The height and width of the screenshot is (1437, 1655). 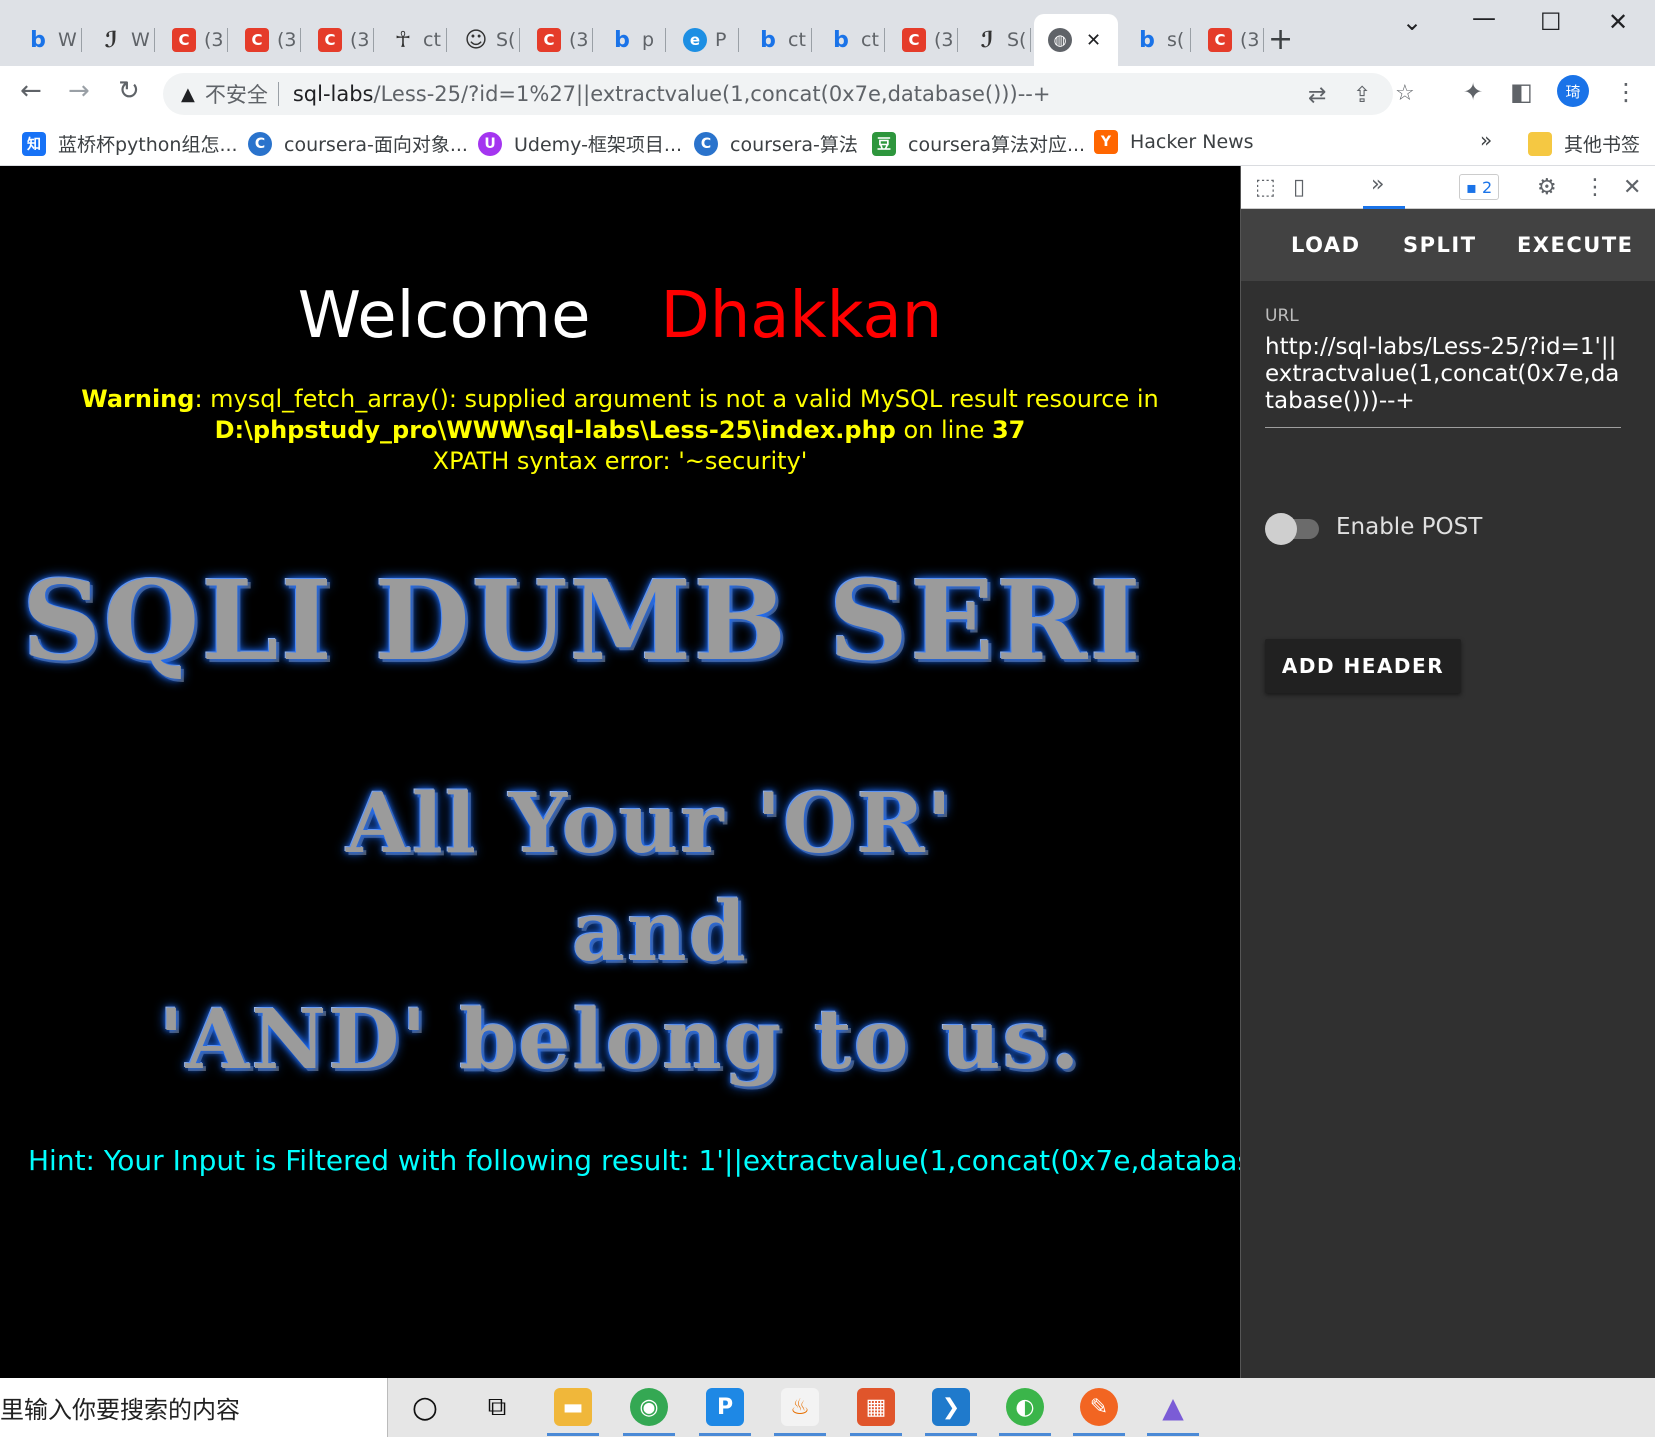 I want to click on minimize-button: —, so click(x=1484, y=18).